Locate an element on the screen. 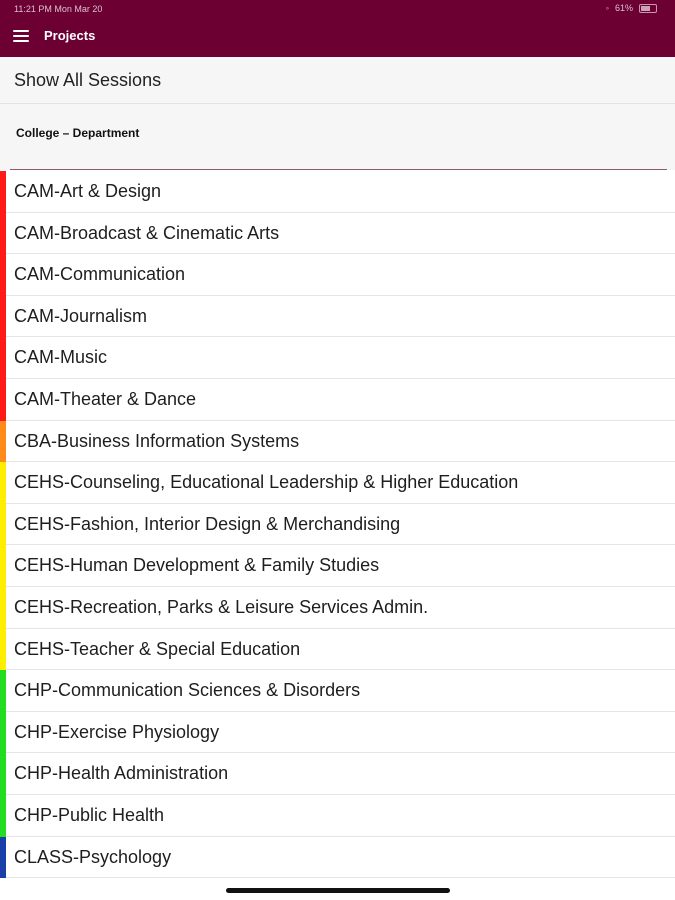 The width and height of the screenshot is (675, 900). department-row: CEHS-Teacher & Special Education is located at coordinates (337, 649).